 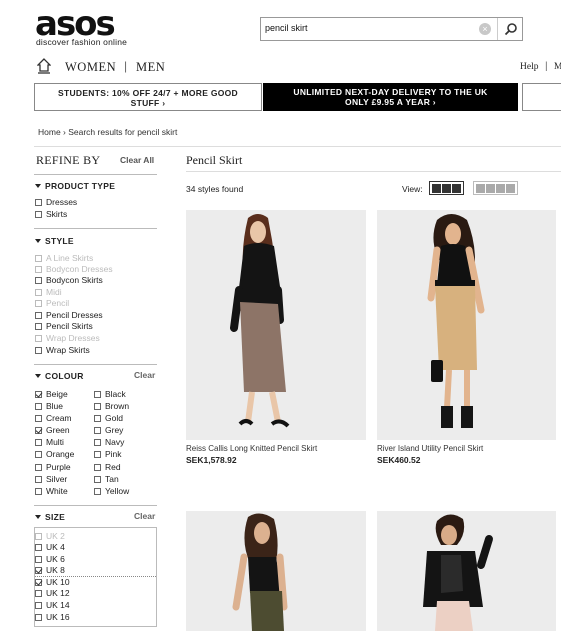 What do you see at coordinates (110, 394) in the screenshot?
I see `filter-option: Black` at bounding box center [110, 394].